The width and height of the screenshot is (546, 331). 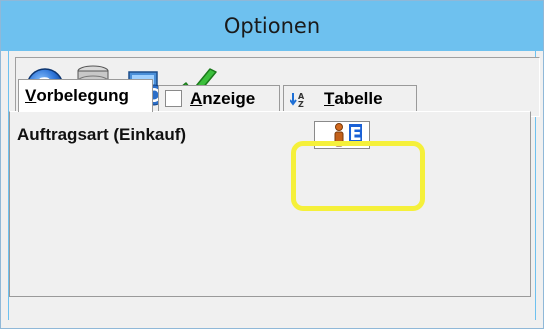 I want to click on tab-accelerator: V, so click(x=31, y=95).